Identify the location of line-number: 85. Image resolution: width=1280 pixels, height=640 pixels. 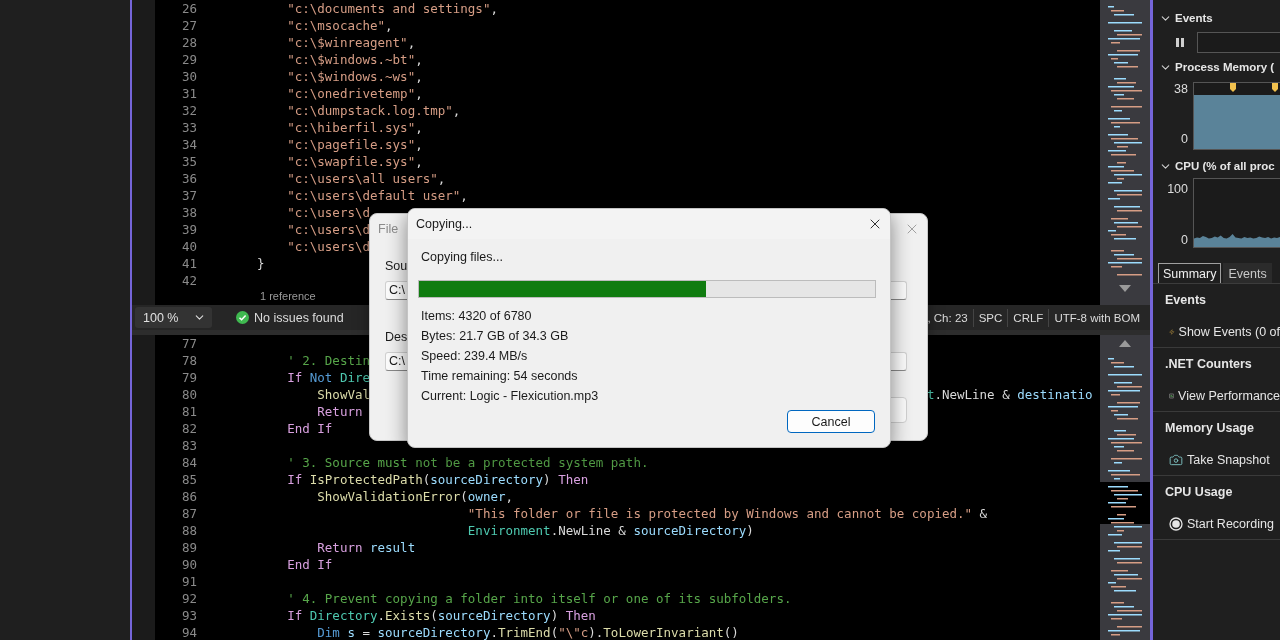
(189, 479).